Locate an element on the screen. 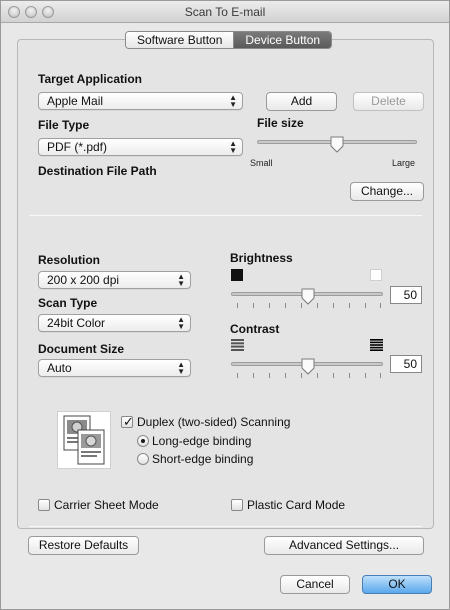  dark-square-icon is located at coordinates (237, 275).